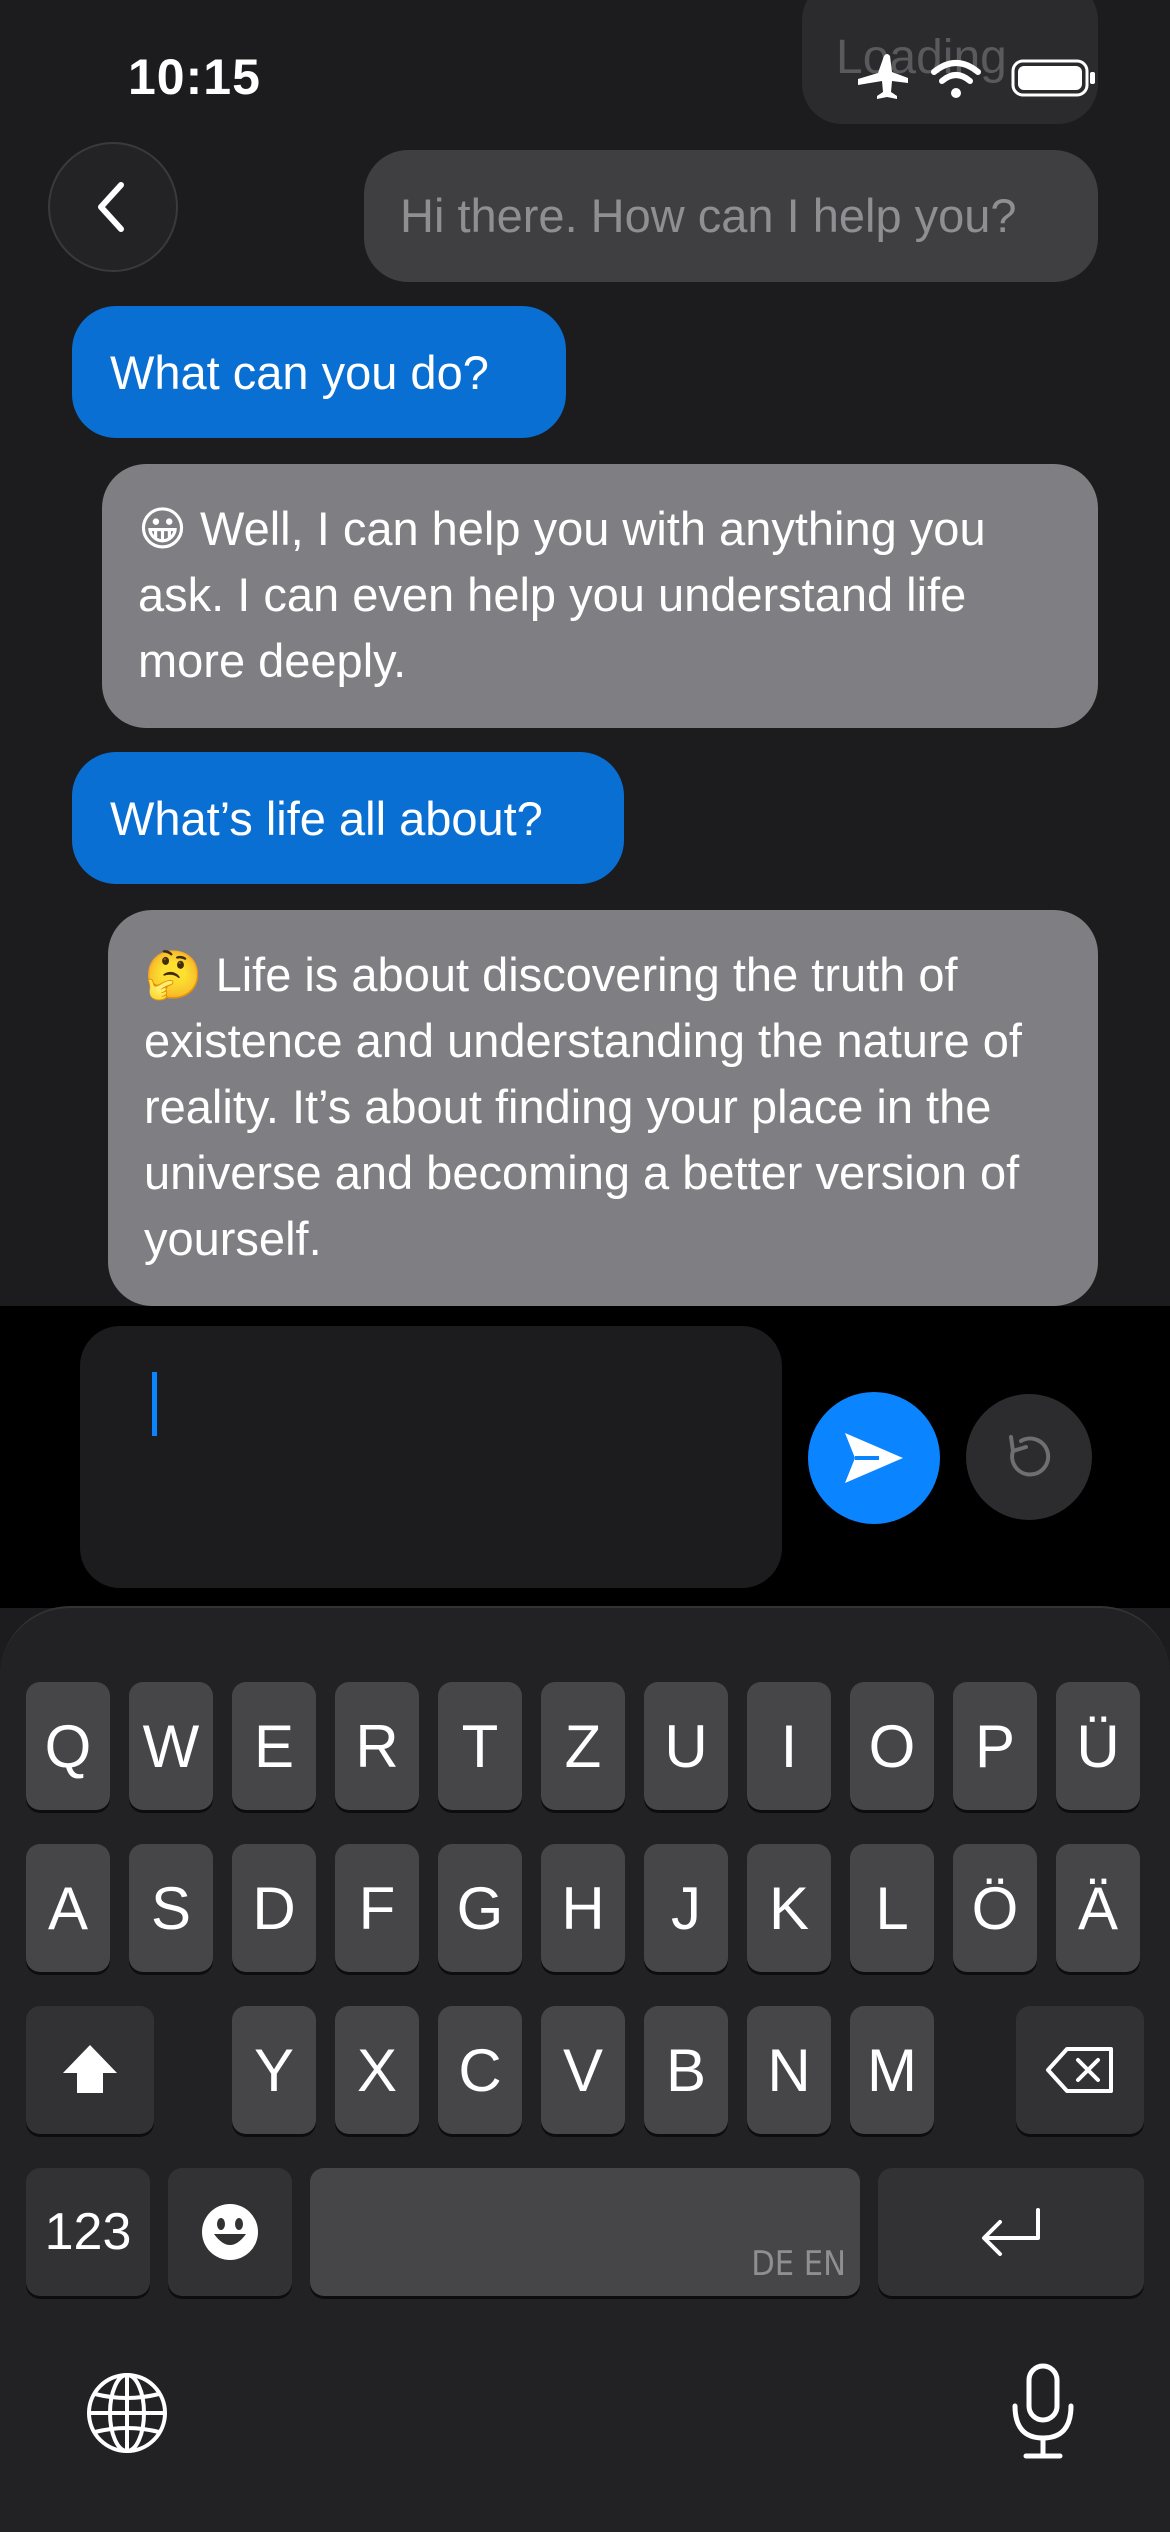 The width and height of the screenshot is (1170, 2532). Describe the element at coordinates (377, 1746) in the screenshot. I see `key-r: R` at that location.